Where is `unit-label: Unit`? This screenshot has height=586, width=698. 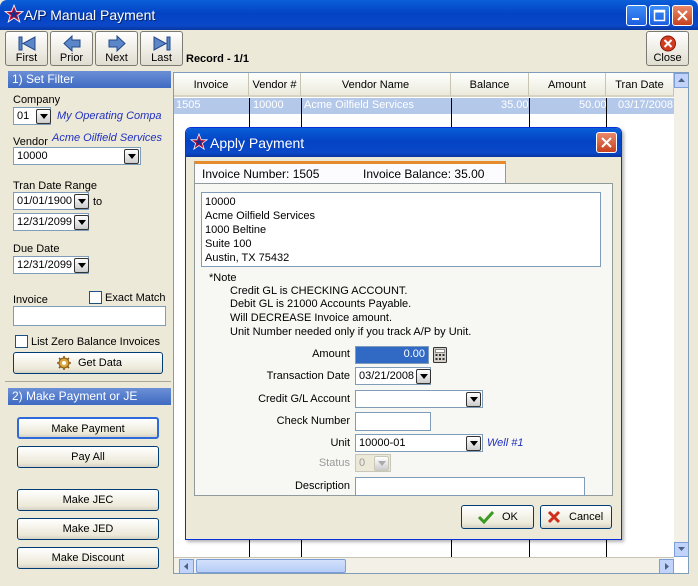
unit-label: Unit is located at coordinates (340, 443).